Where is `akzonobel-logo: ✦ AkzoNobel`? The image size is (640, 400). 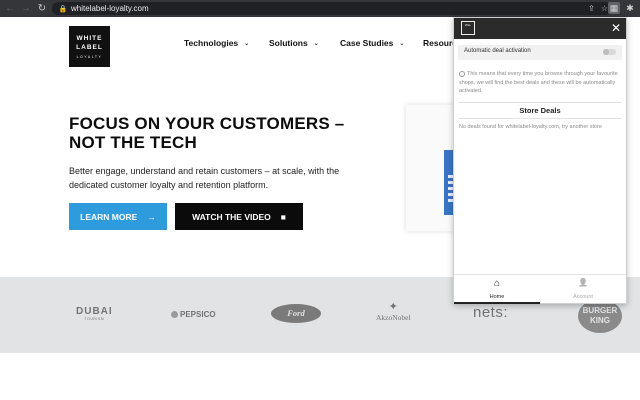 akzonobel-logo: ✦ AkzoNobel is located at coordinates (393, 311).